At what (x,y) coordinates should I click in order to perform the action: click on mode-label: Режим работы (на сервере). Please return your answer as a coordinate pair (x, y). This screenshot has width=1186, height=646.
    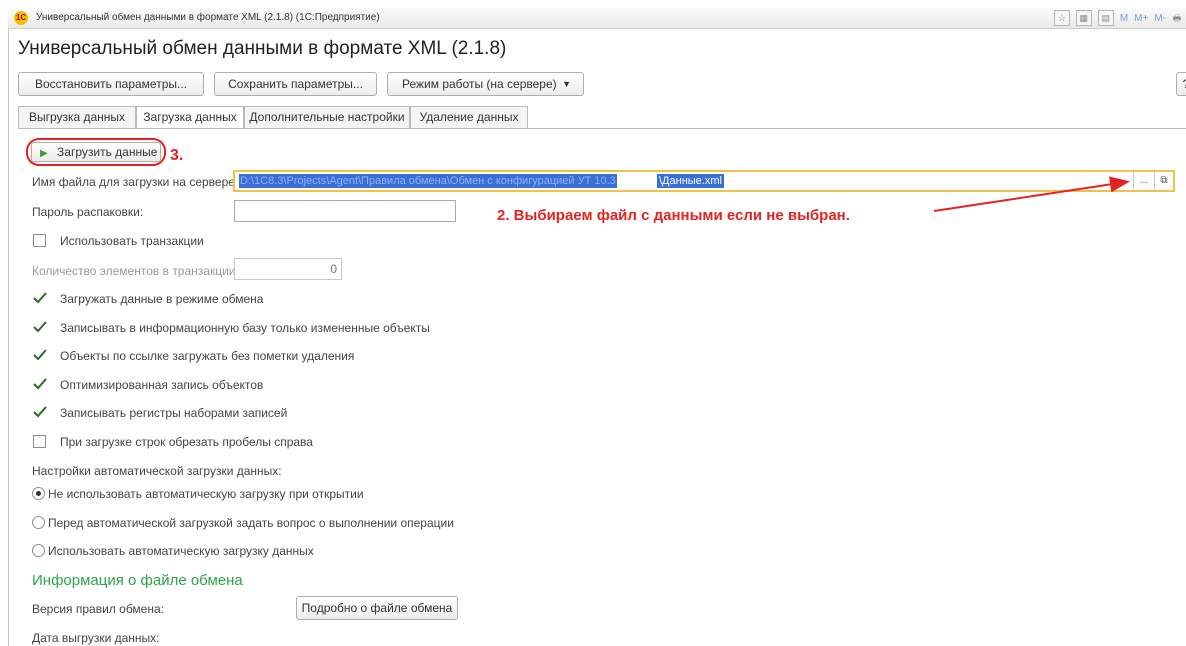
    Looking at the image, I should click on (479, 84).